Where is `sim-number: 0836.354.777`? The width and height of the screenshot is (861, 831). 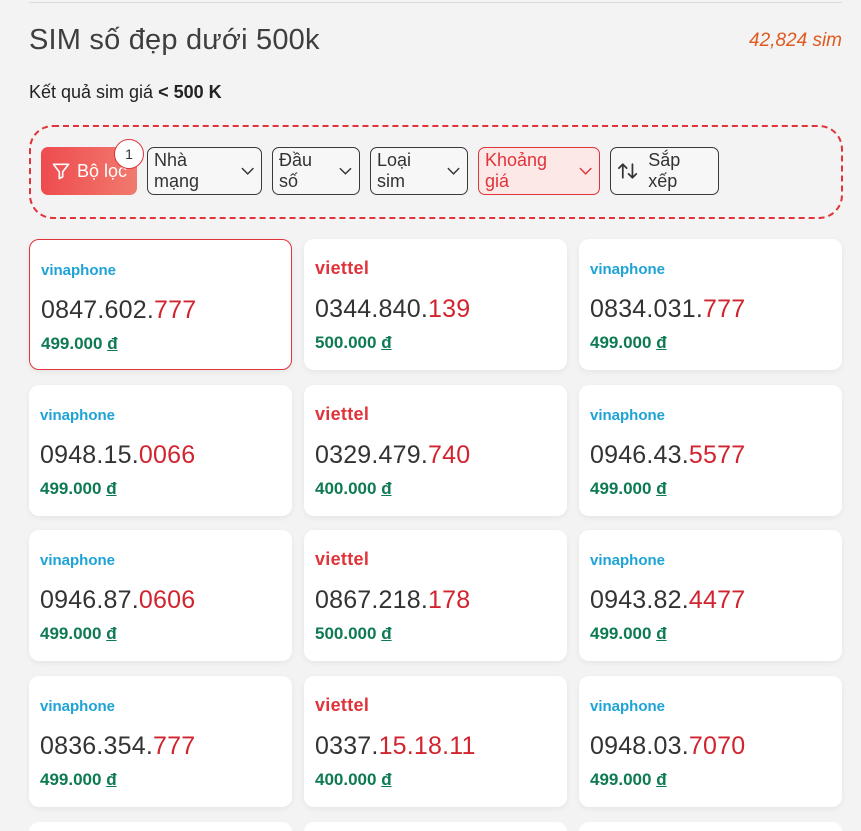
sim-number: 0836.354.777 is located at coordinates (117, 746).